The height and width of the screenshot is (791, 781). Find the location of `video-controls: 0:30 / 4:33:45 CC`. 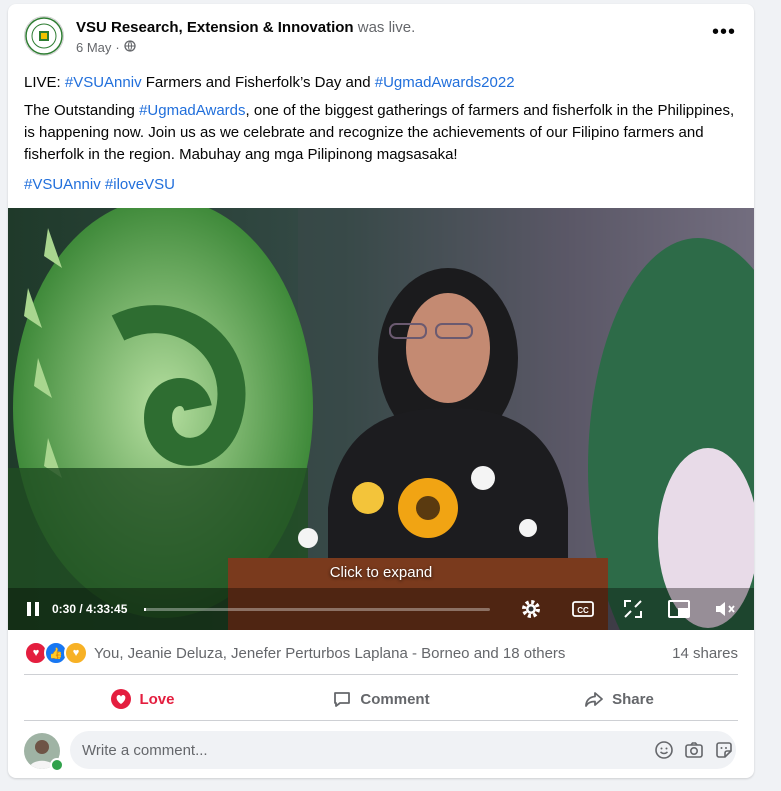

video-controls: 0:30 / 4:33:45 CC is located at coordinates (381, 609).